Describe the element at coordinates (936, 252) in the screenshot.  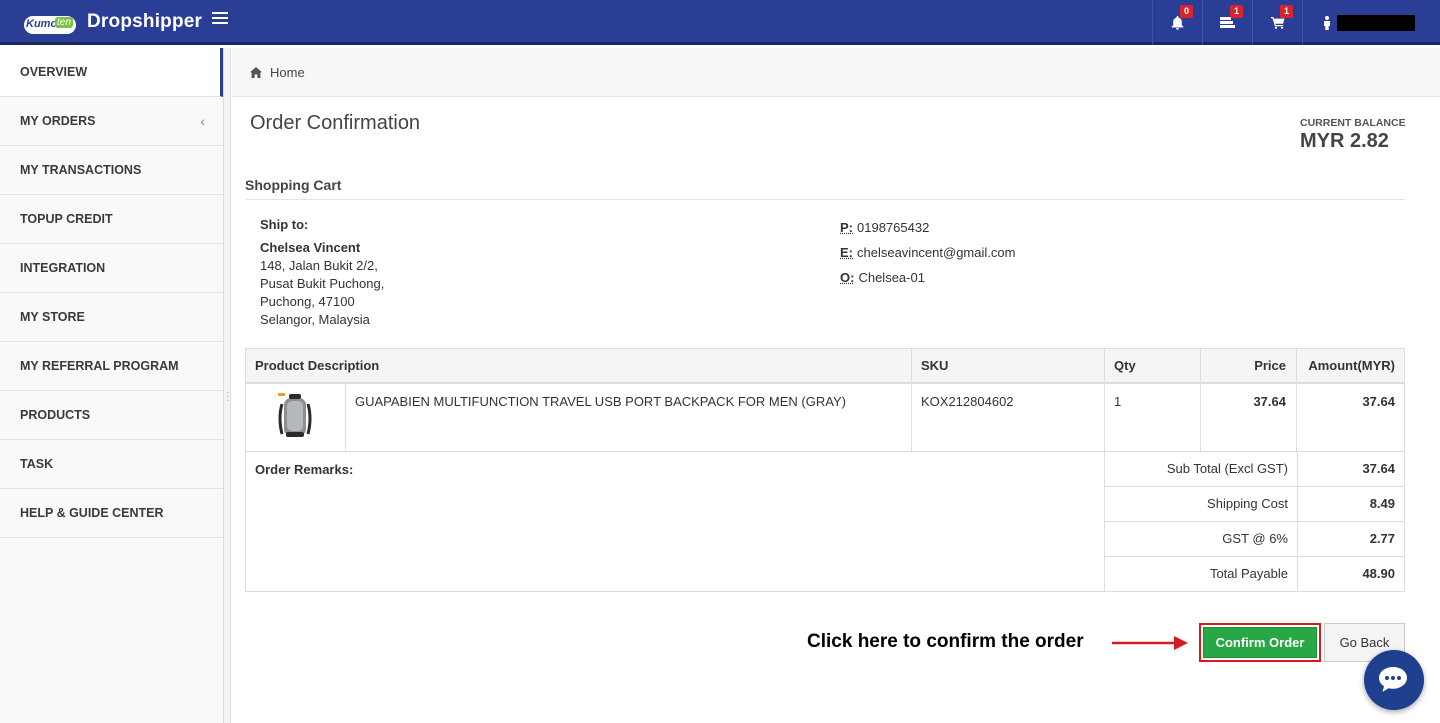
I see `email-value: chelseavincent@gmail.com` at that location.